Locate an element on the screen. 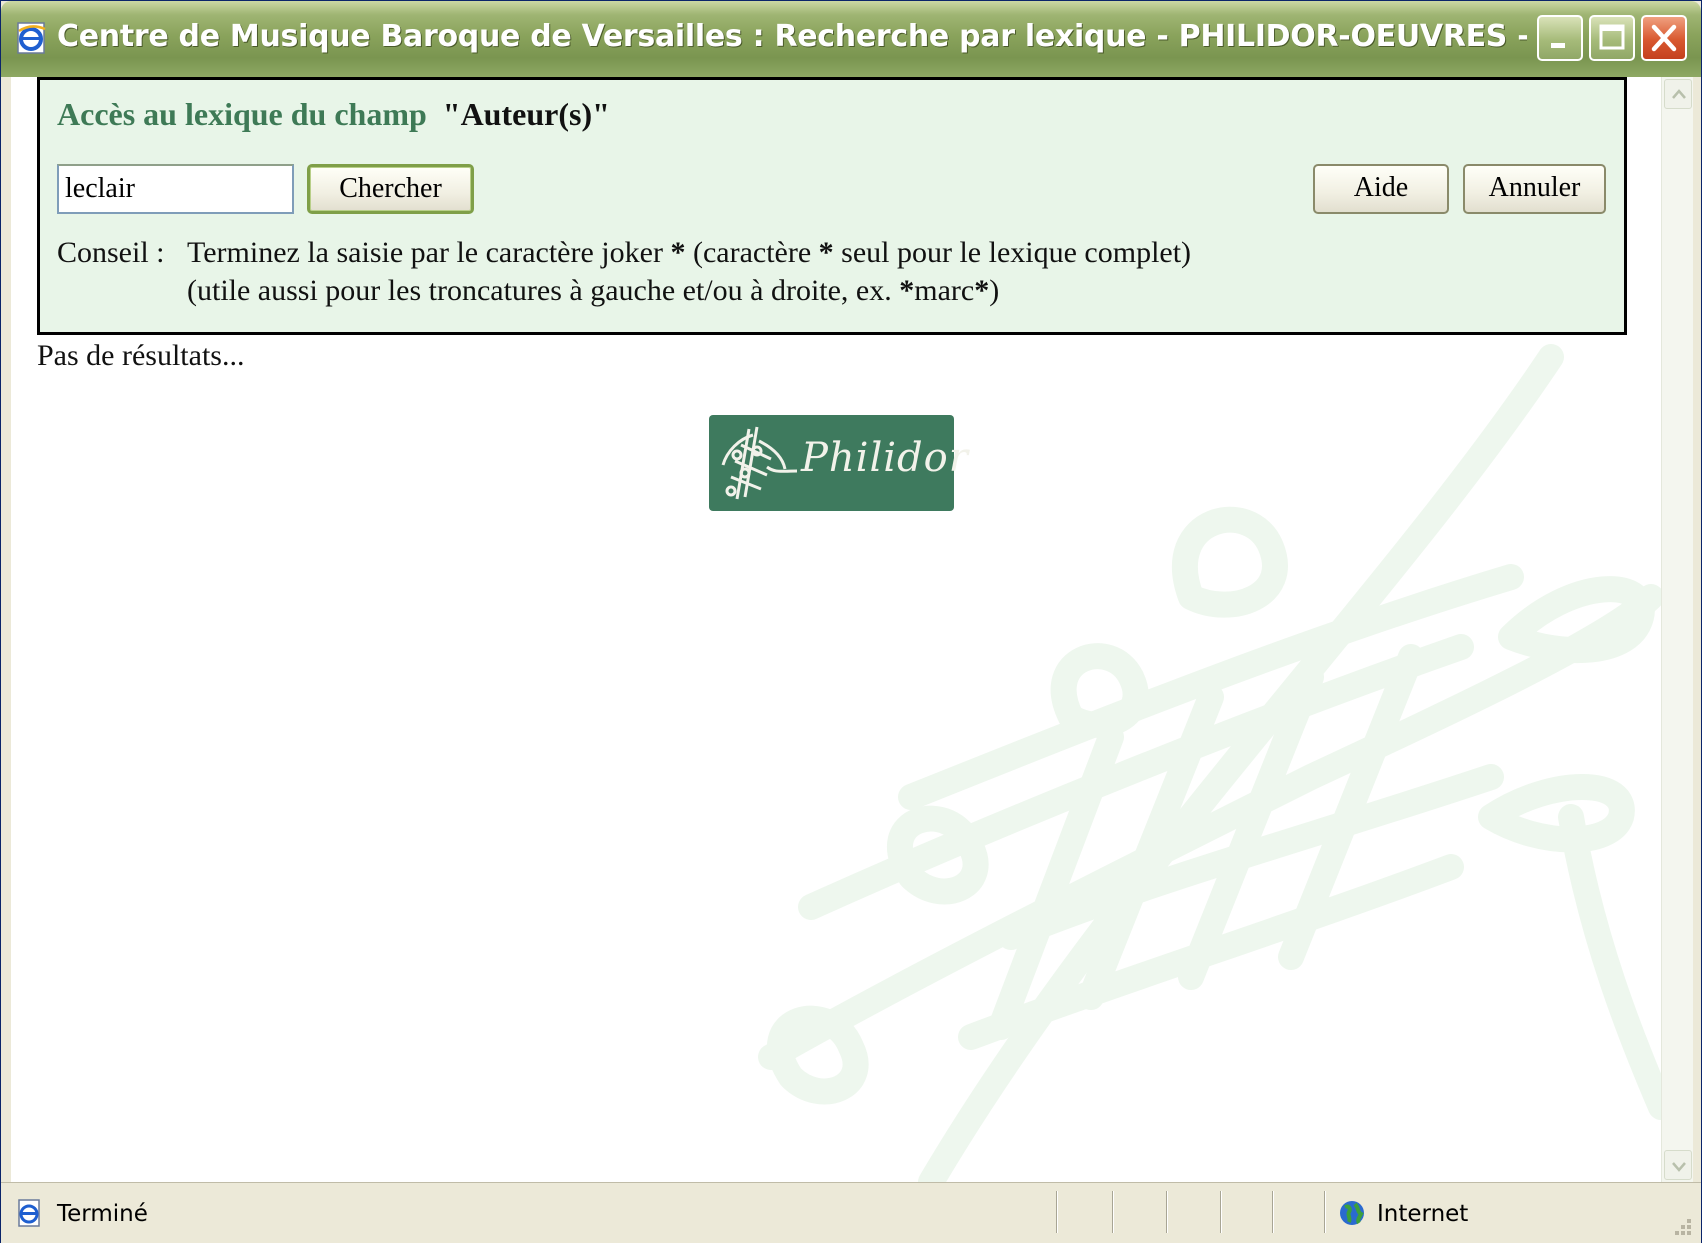  scroll-up-icon is located at coordinates (1679, 94).